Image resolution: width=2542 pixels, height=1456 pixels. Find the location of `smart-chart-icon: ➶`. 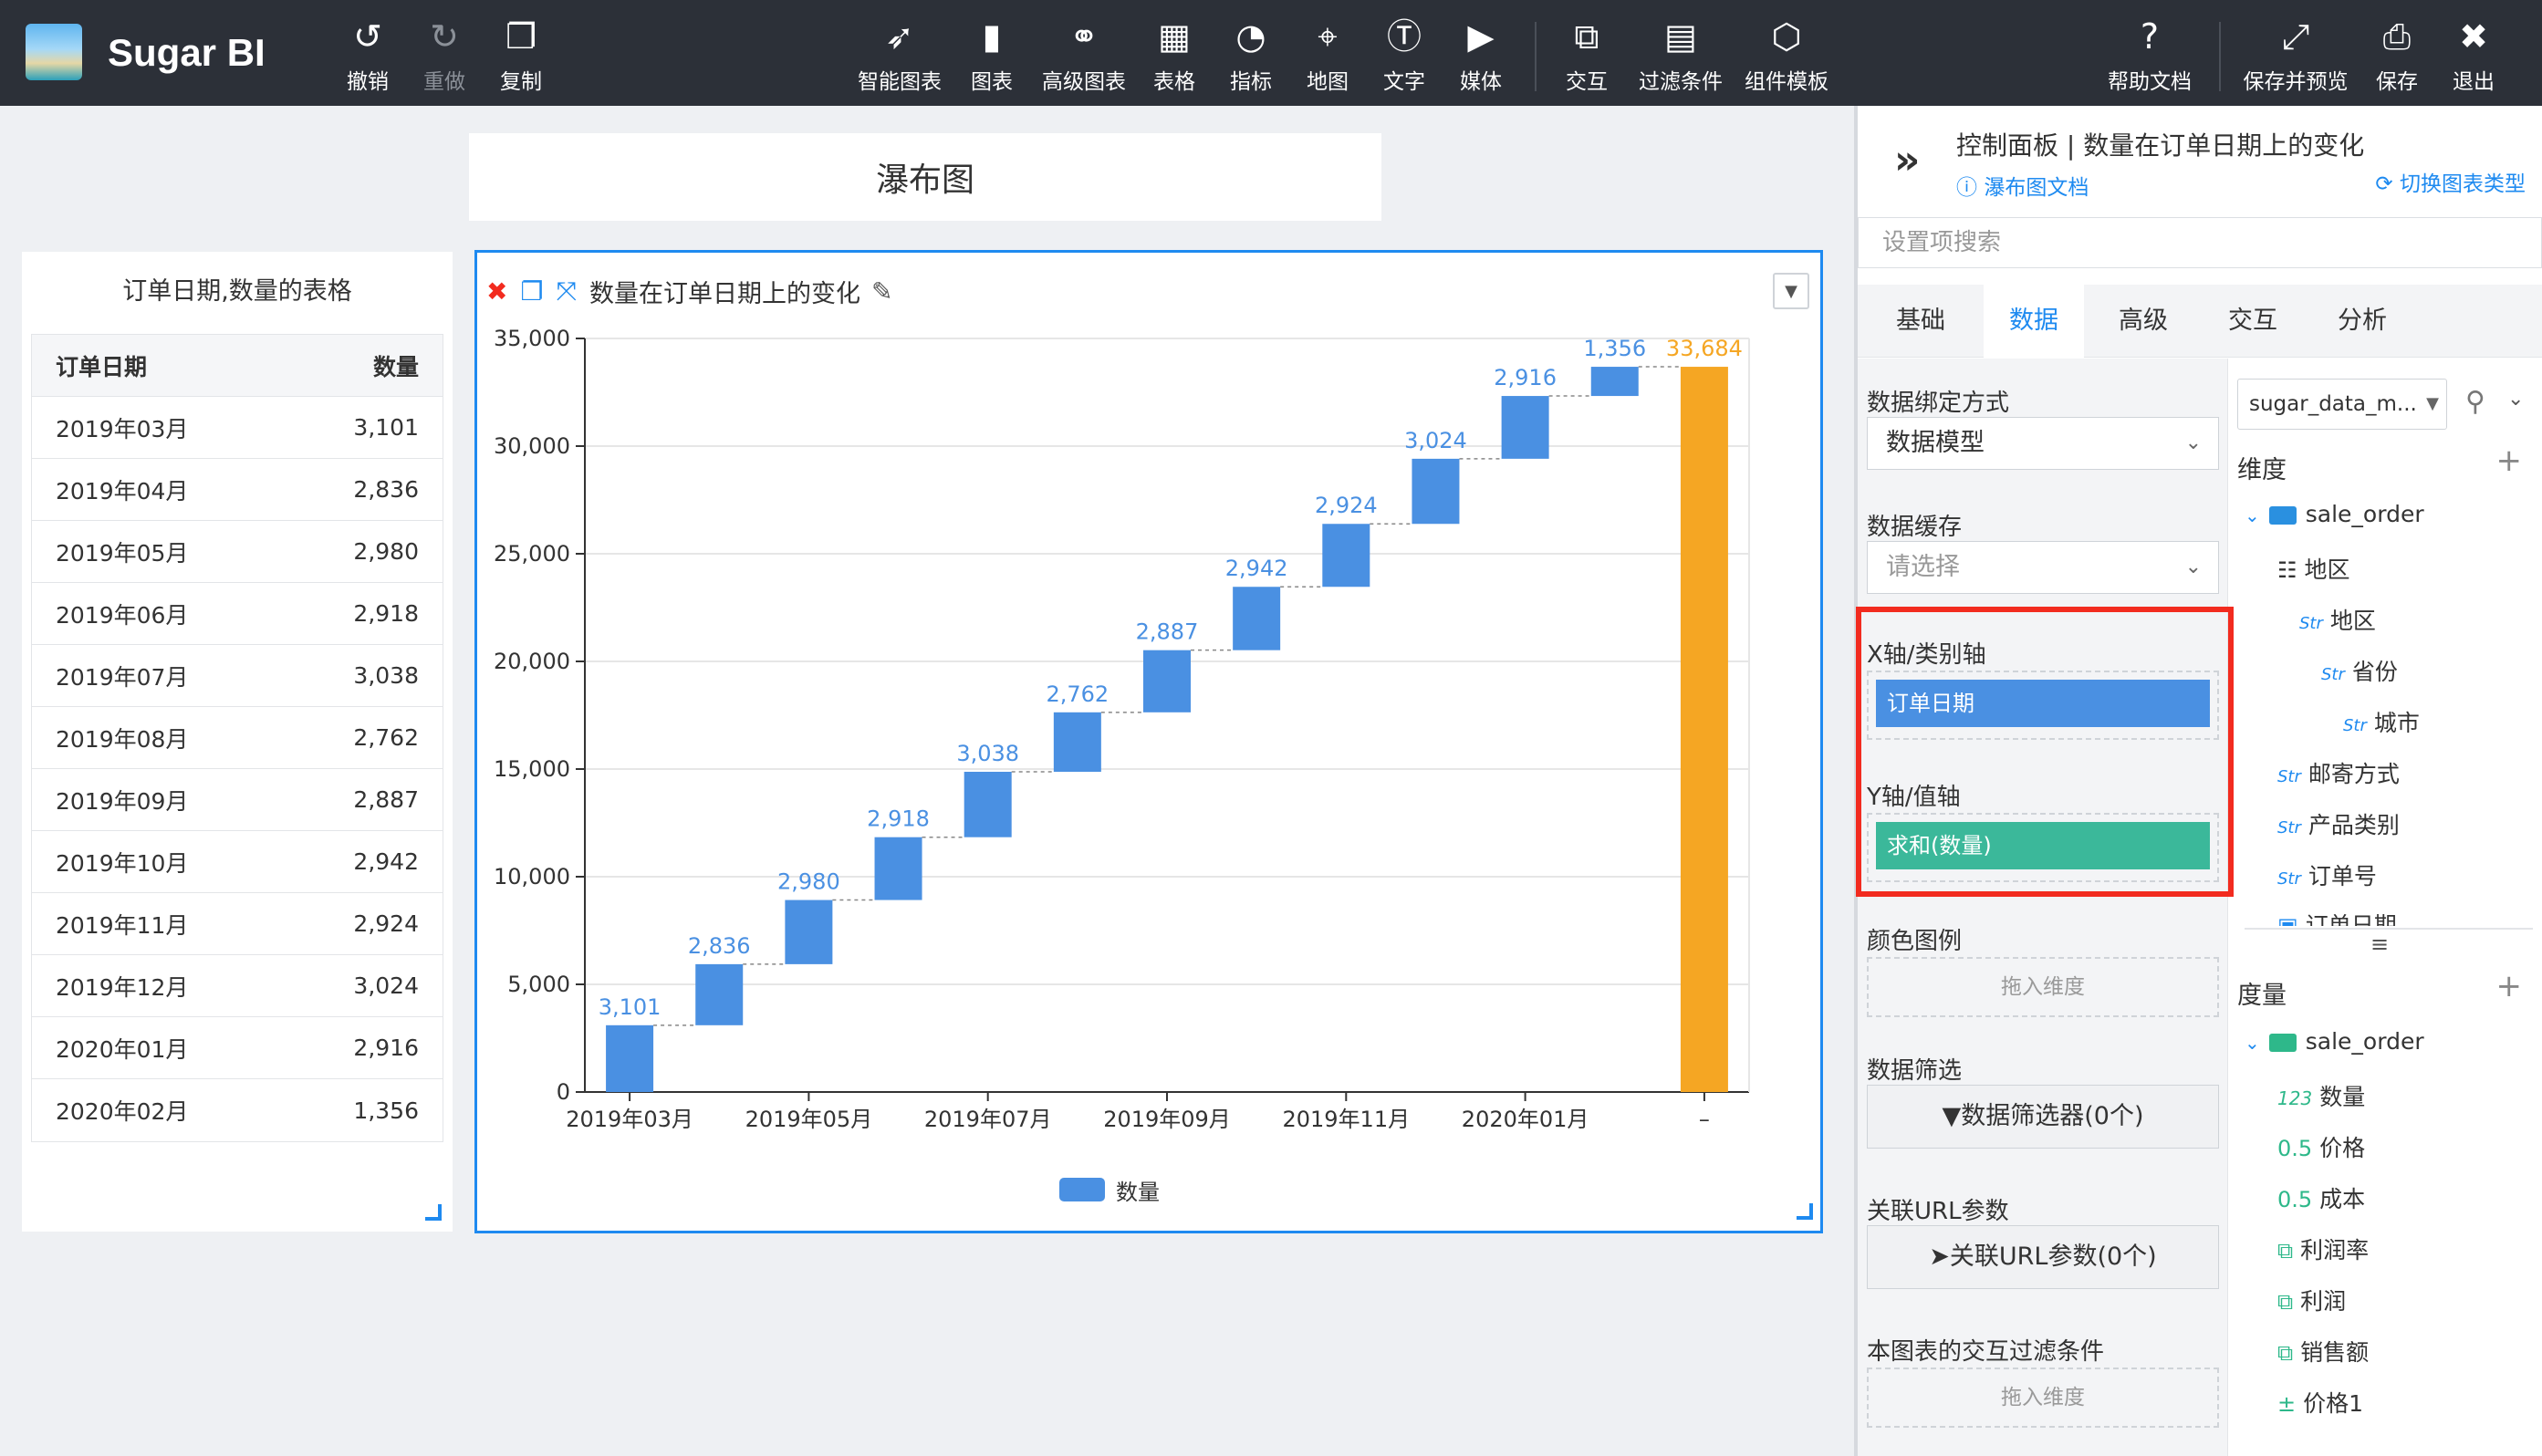

smart-chart-icon: ➶ is located at coordinates (899, 36).